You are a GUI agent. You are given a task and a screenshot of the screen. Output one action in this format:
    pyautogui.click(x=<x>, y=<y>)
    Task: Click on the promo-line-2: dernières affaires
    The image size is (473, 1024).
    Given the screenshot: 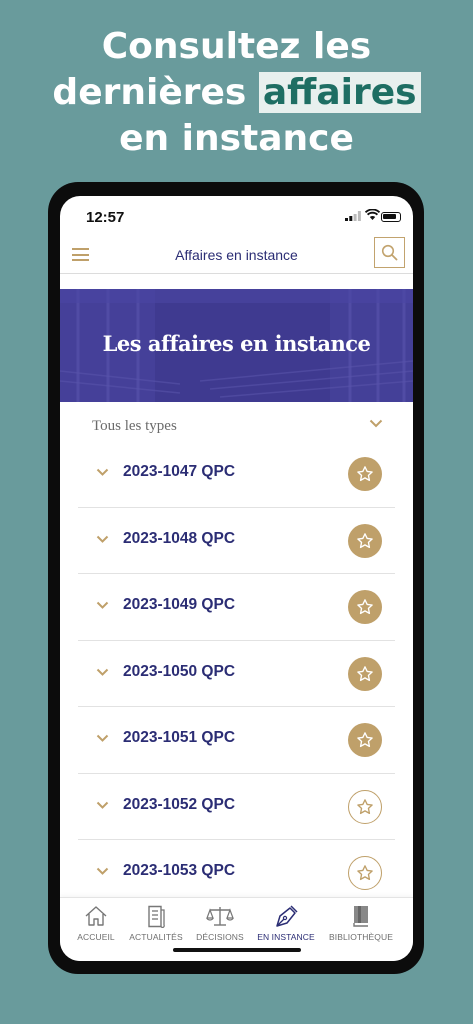 What is the action you would take?
    pyautogui.click(x=236, y=93)
    